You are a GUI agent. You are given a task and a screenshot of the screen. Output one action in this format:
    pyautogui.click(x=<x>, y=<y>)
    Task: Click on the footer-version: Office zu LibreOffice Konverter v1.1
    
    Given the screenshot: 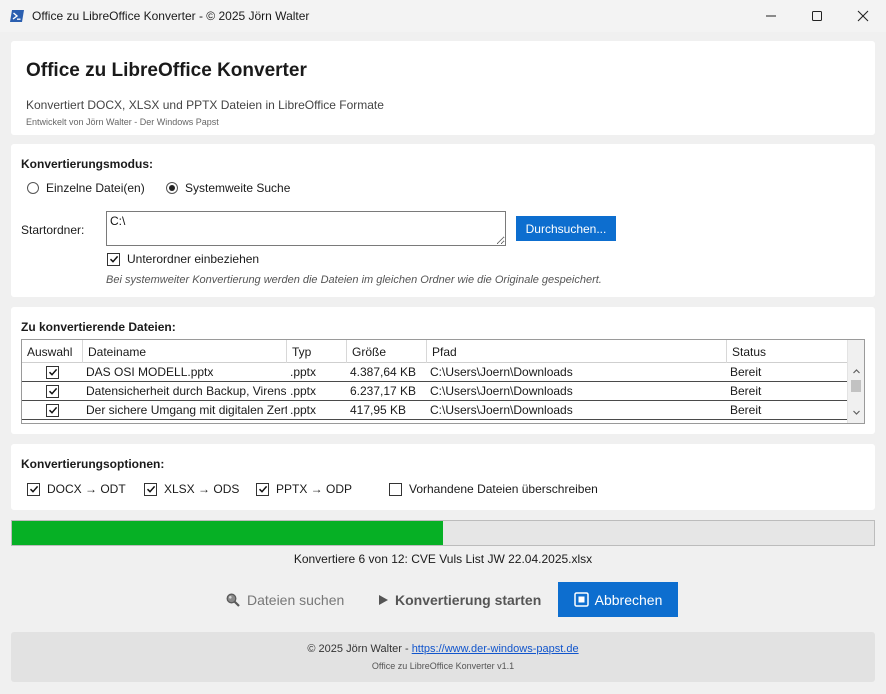 What is the action you would take?
    pyautogui.click(x=443, y=666)
    